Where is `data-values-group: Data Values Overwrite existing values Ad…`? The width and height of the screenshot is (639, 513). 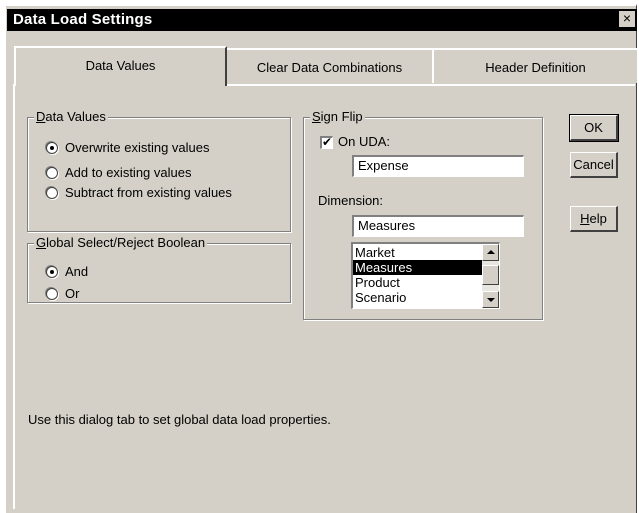 data-values-group: Data Values Overwrite existing values Ad… is located at coordinates (159, 170).